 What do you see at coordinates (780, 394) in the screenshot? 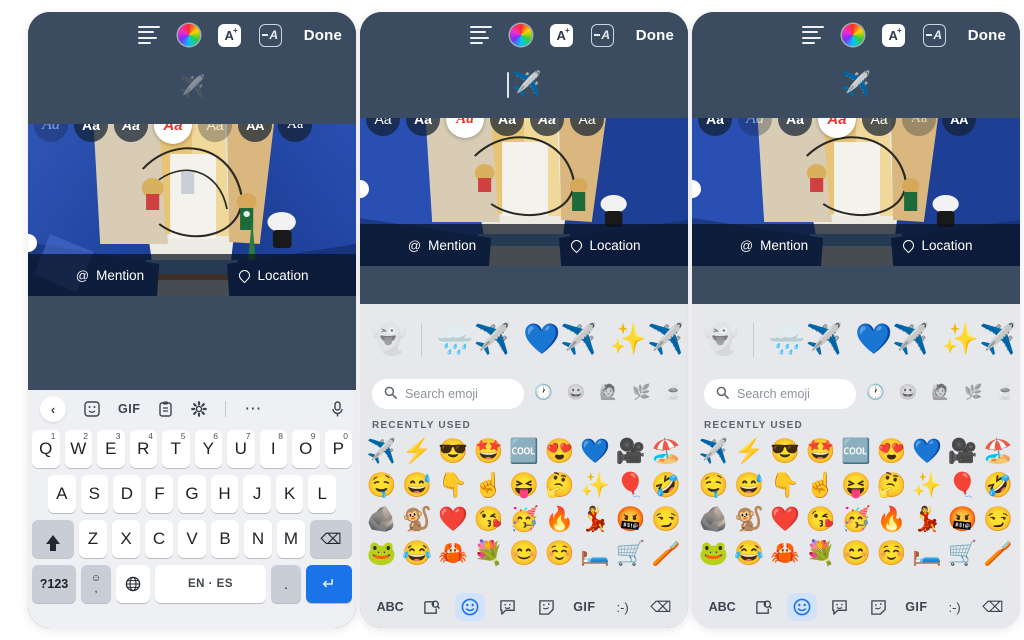
I see `search-emoji-input: Search emoji` at bounding box center [780, 394].